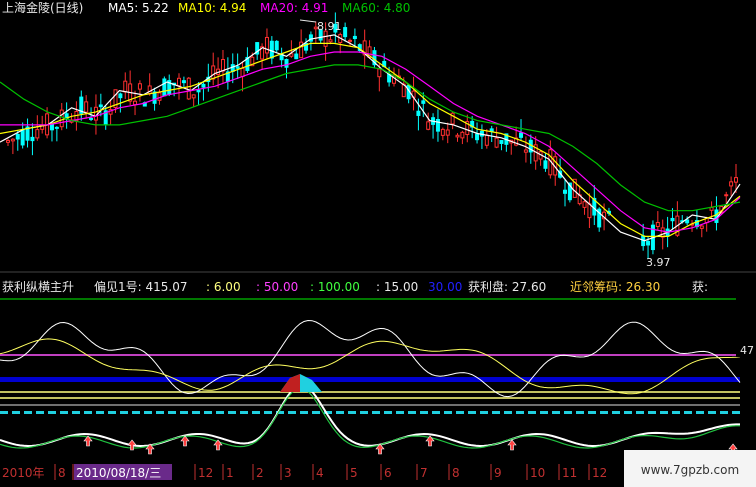 The image size is (756, 487). Describe the element at coordinates (498, 473) in the screenshot. I see `axis-tick-label: 9` at that location.